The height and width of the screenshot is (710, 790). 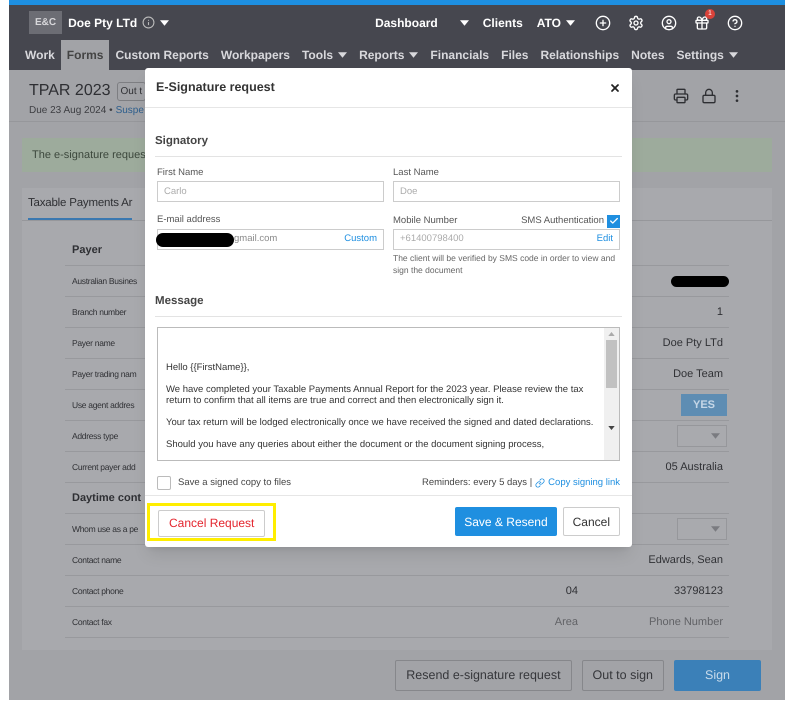 I want to click on message-paragraph: Hello {{FirstName}},, so click(x=208, y=367).